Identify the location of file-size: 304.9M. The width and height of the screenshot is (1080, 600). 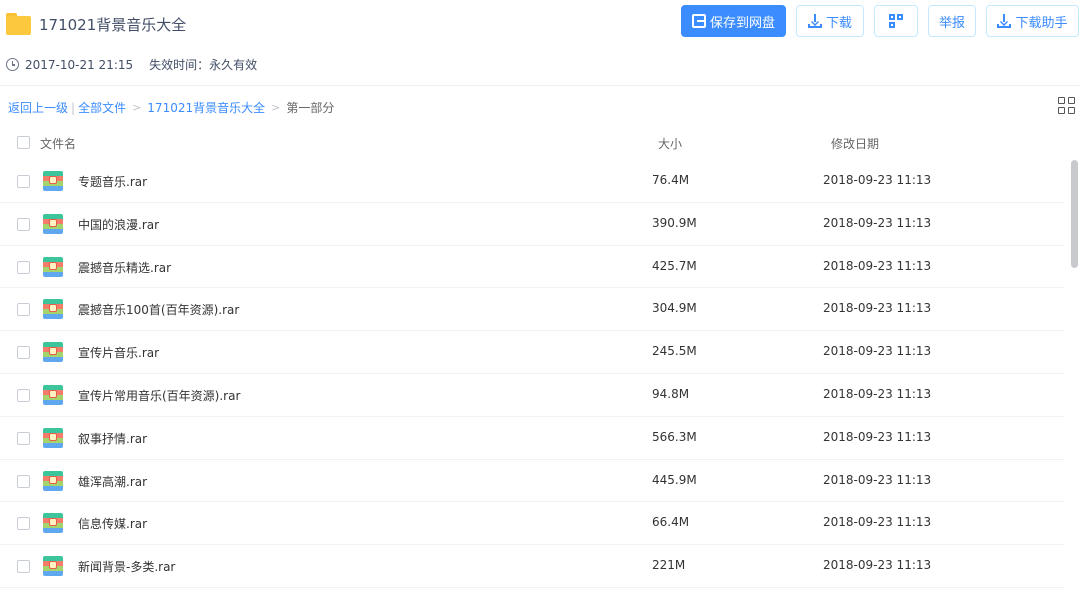
(674, 308).